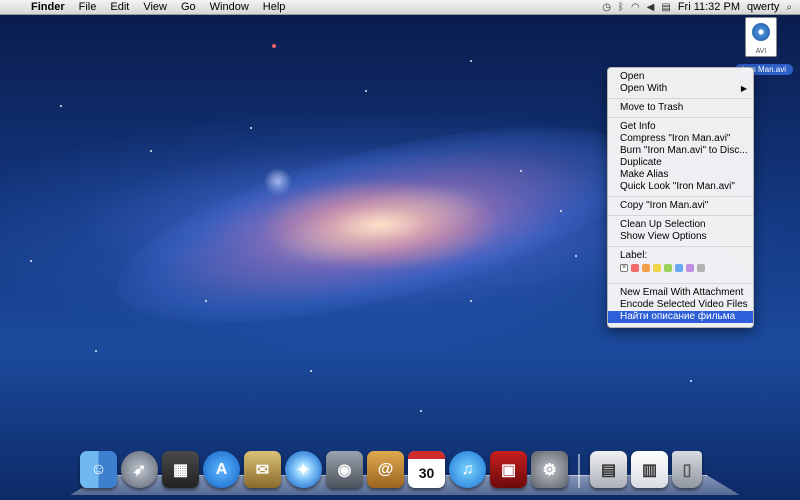 The image size is (800, 500). What do you see at coordinates (262, 469) in the screenshot?
I see `mail-icon: ✉` at bounding box center [262, 469].